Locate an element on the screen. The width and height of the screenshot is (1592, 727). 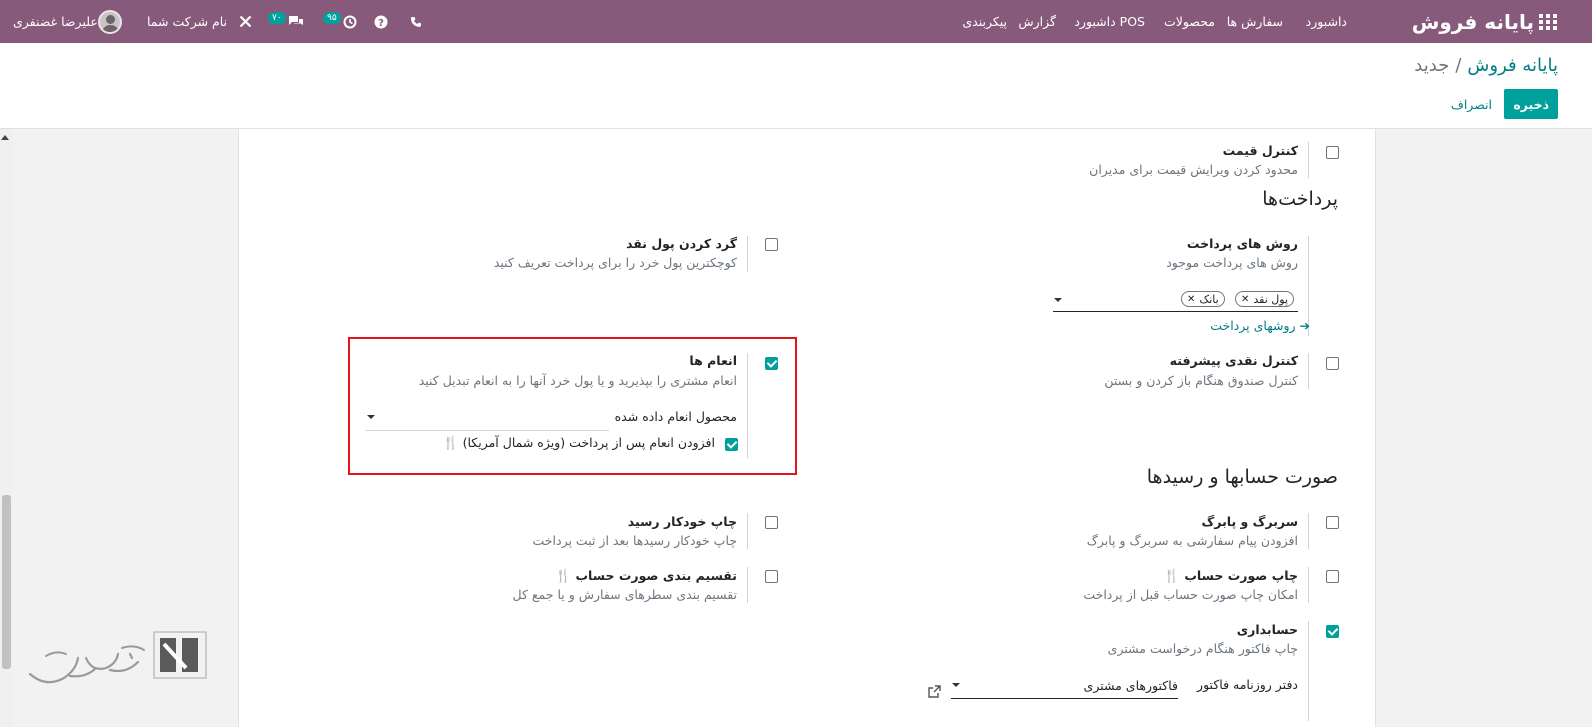
split-bill-row: تقسیم بندی صورت حساب 🍴 is located at coordinates (644, 576).